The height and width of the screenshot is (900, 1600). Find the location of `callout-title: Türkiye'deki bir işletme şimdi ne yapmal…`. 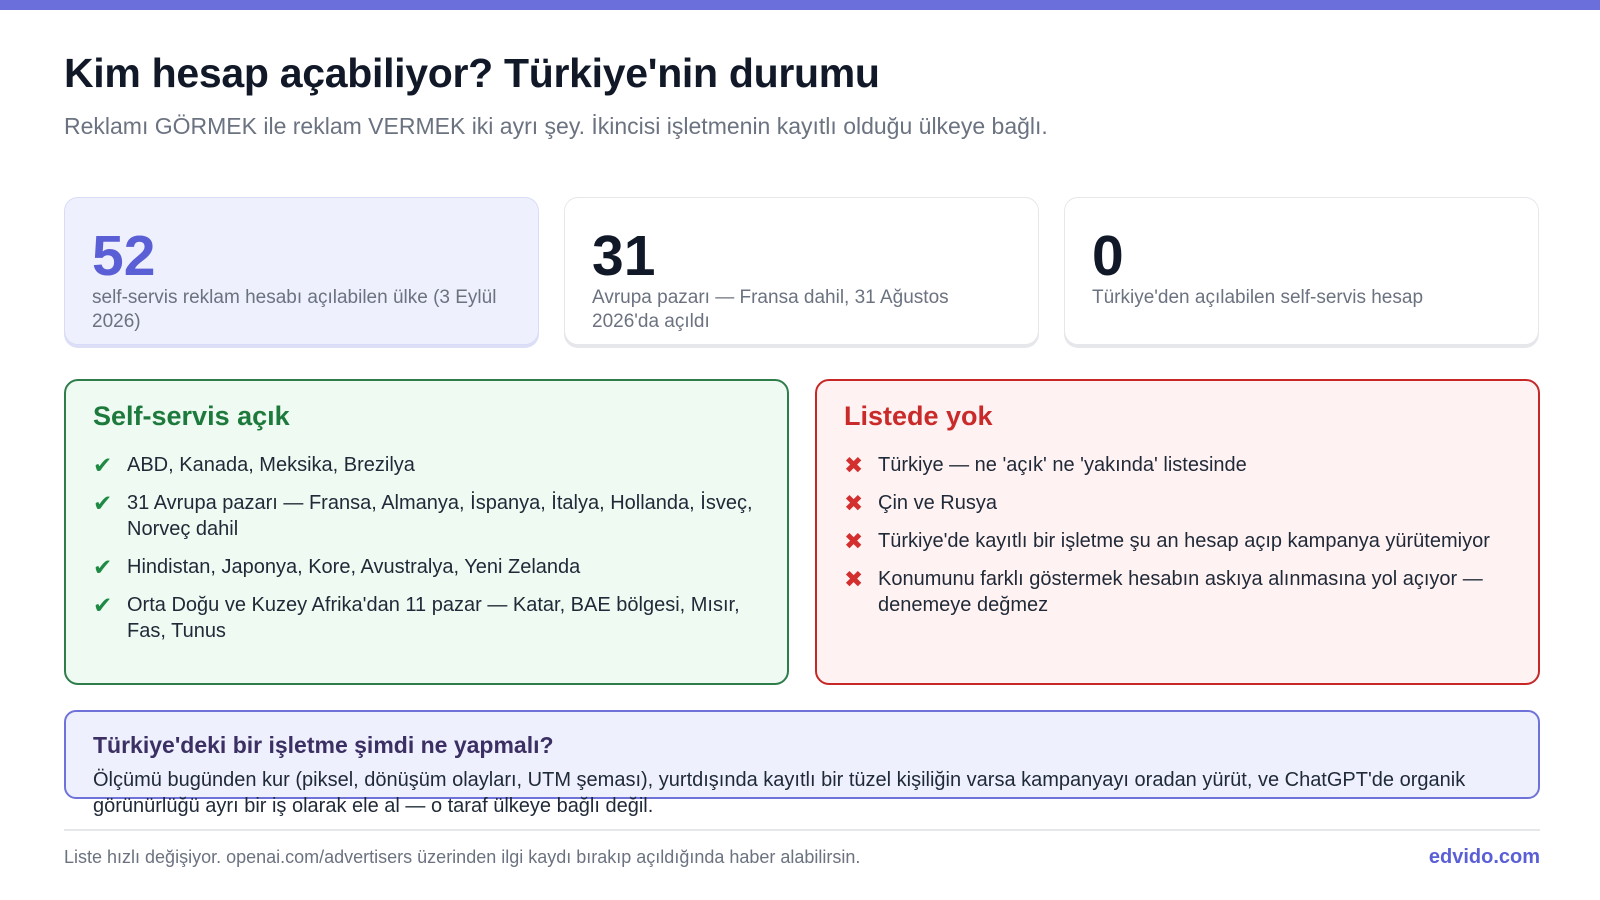

callout-title: Türkiye'deki bir işletme şimdi ne yapmal… is located at coordinates (323, 745).